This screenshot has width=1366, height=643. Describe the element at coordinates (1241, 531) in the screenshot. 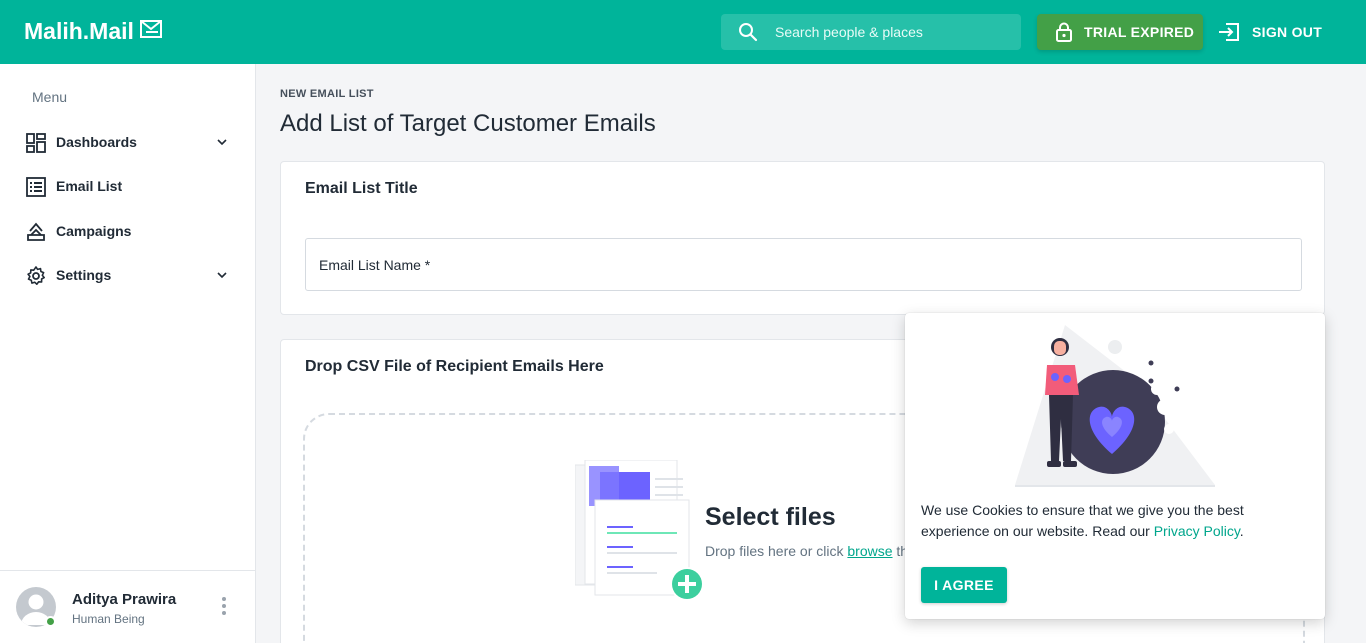

I see `cookie-text-end: .` at that location.